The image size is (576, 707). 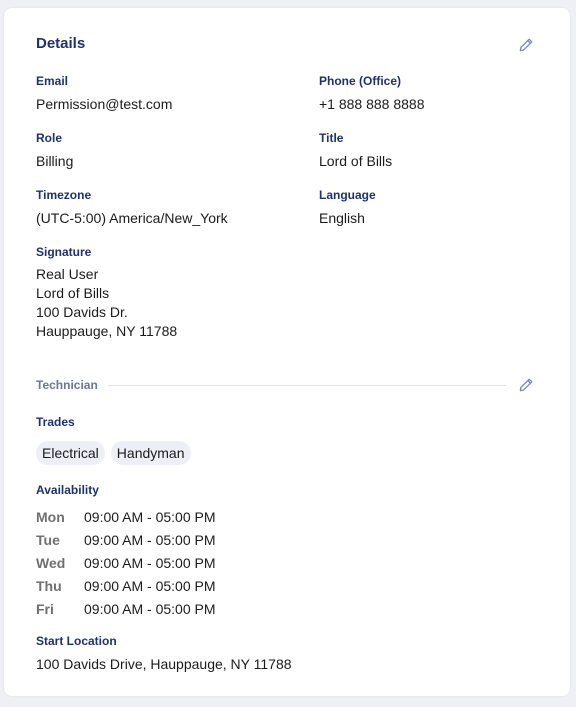 I want to click on availability-row: Fri 09:00 AM - 05:00 PM, so click(x=126, y=609).